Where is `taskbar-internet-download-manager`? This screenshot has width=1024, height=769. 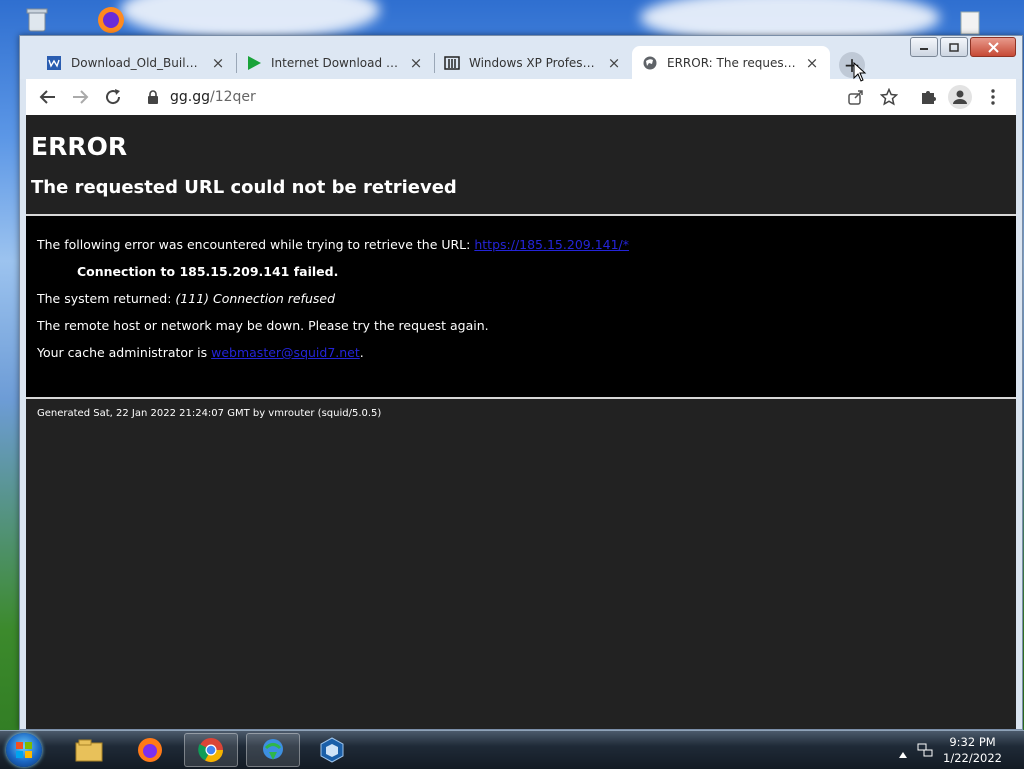
taskbar-internet-download-manager is located at coordinates (273, 750).